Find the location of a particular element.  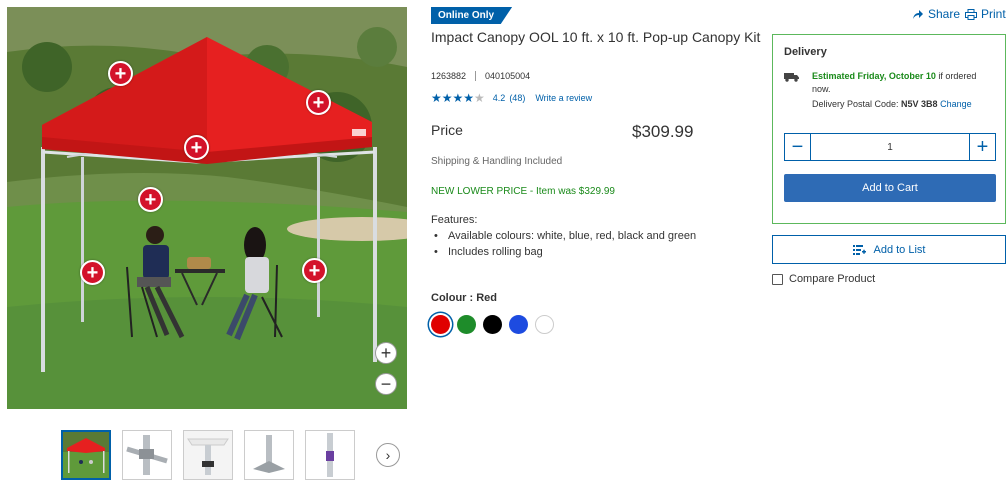

colour-swatches is located at coordinates (492, 324).